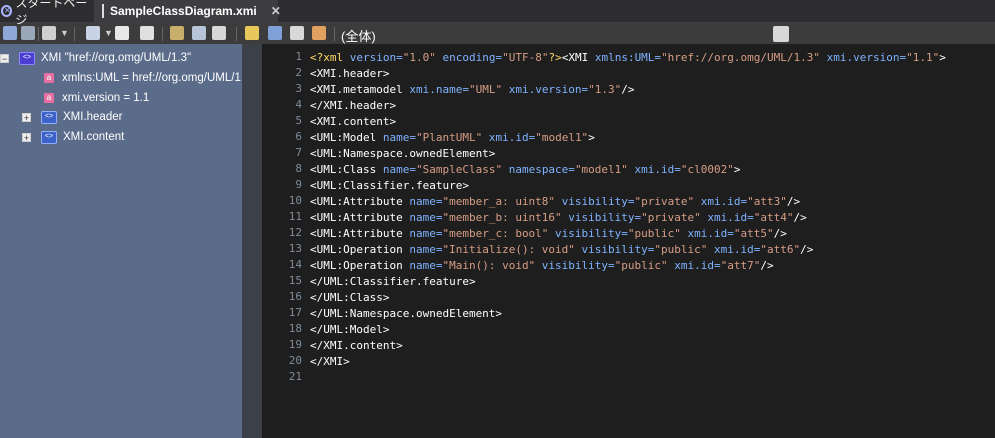 Image resolution: width=995 pixels, height=438 pixels. What do you see at coordinates (295, 376) in the screenshot?
I see `line-number: 21` at bounding box center [295, 376].